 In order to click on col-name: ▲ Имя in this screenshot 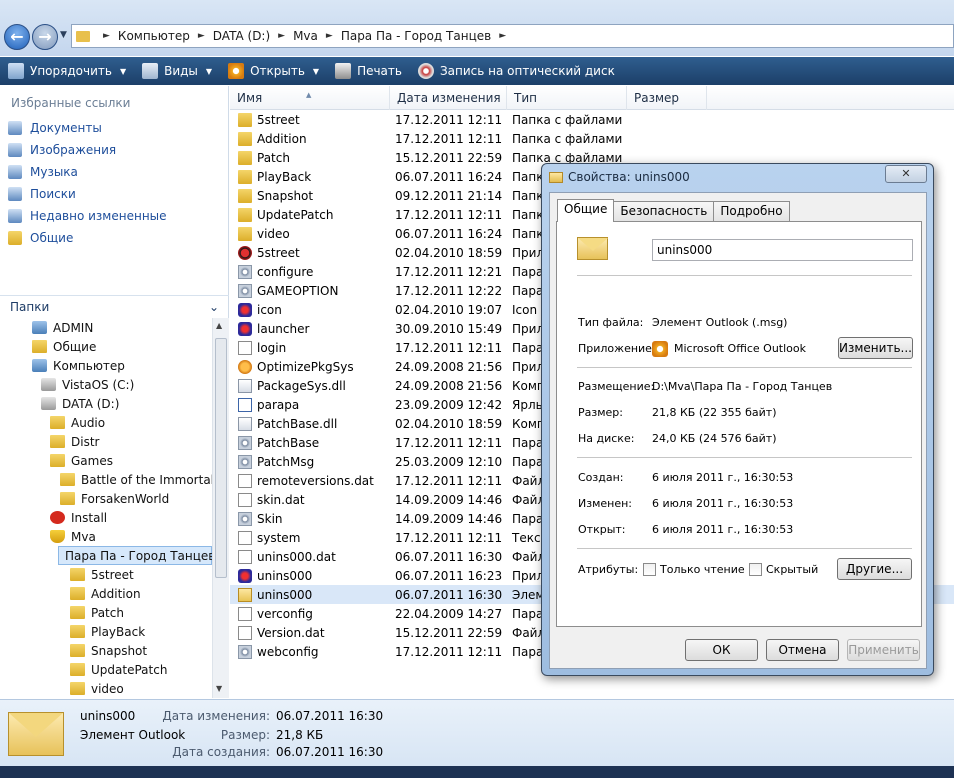, I will do `click(310, 98)`.